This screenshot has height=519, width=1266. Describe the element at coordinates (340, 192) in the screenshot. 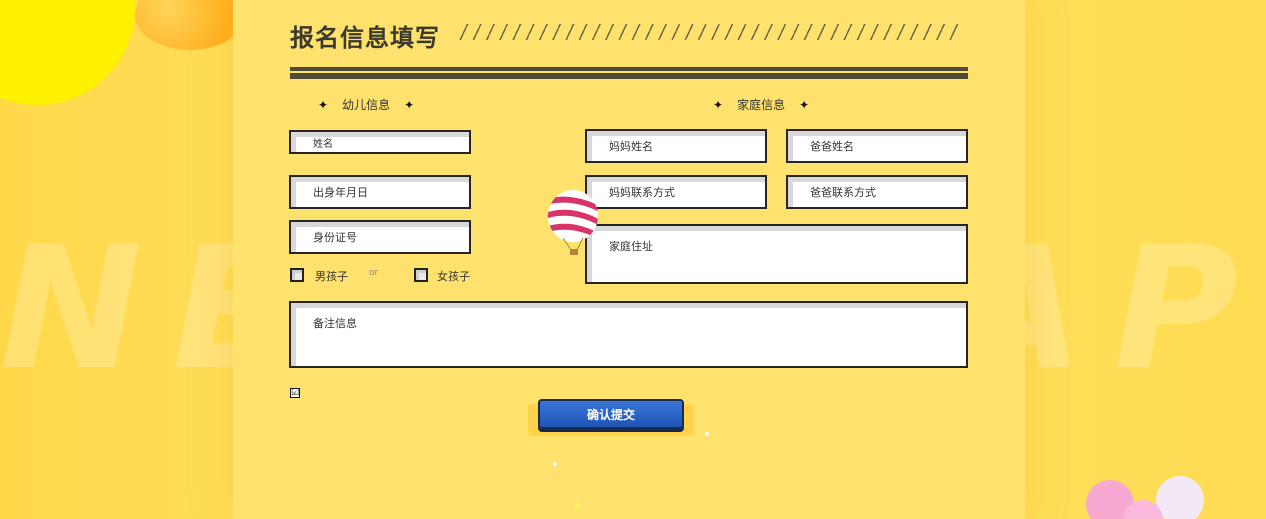

I see `child-birthdate-placeholder: 出身年月日` at that location.